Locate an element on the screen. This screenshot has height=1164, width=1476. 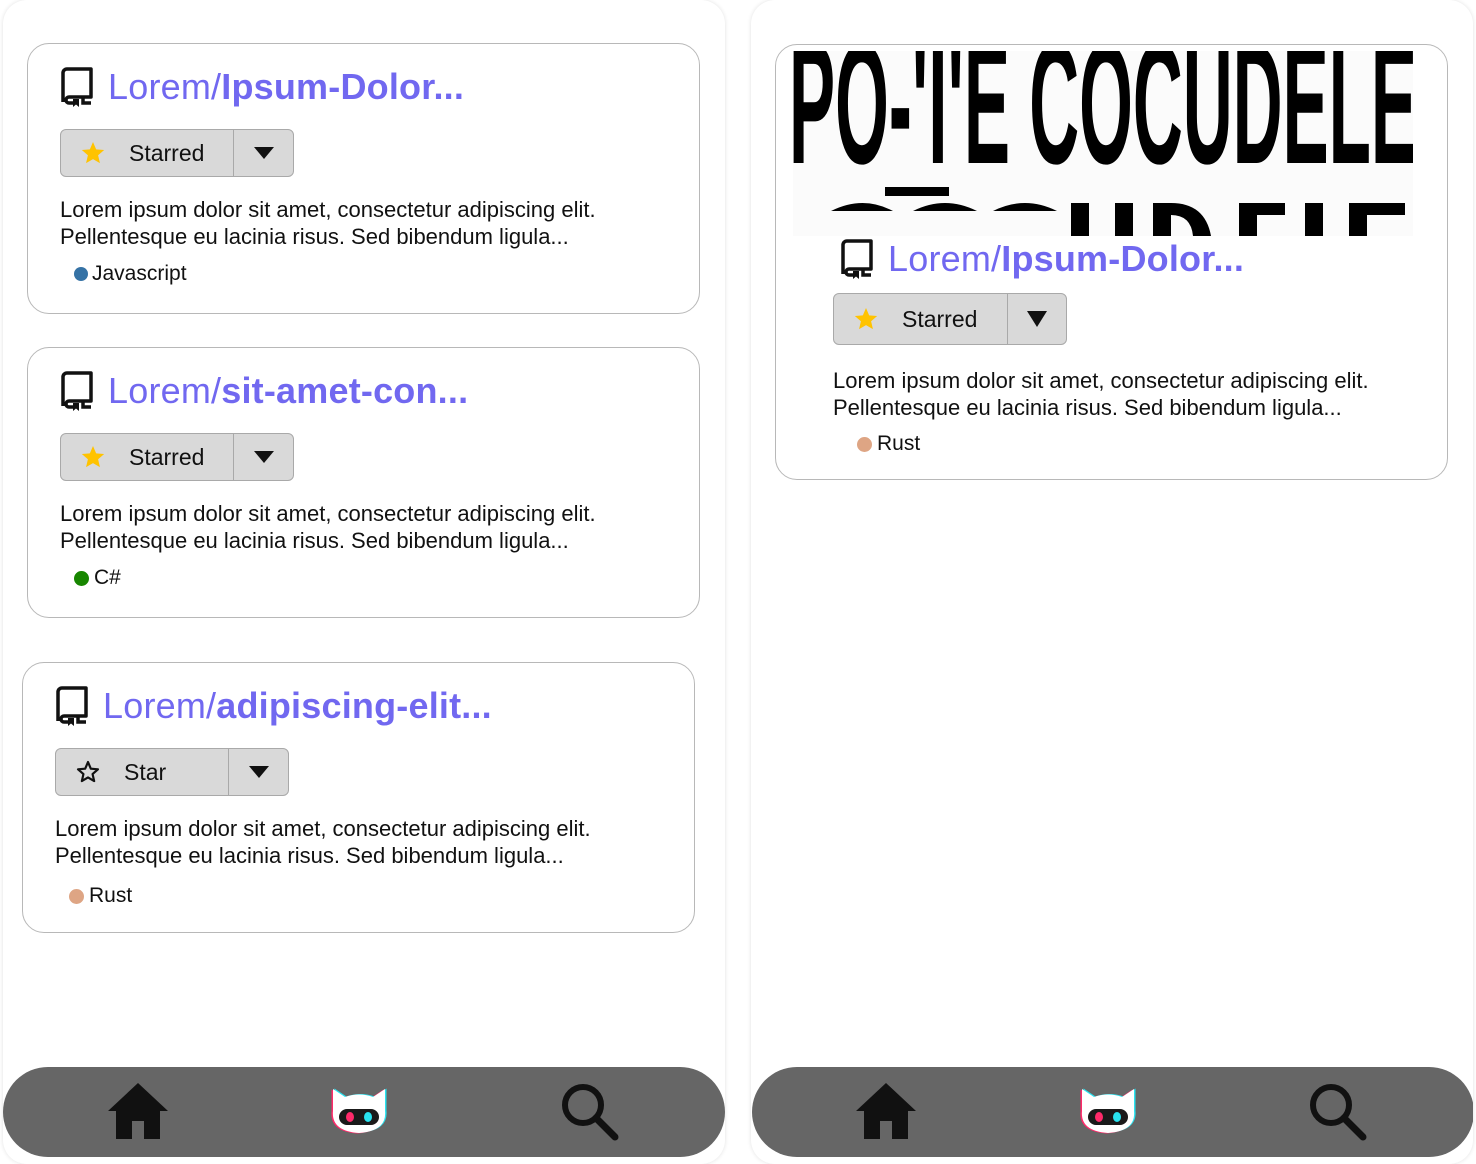
star-toggle: Star is located at coordinates (142, 772).